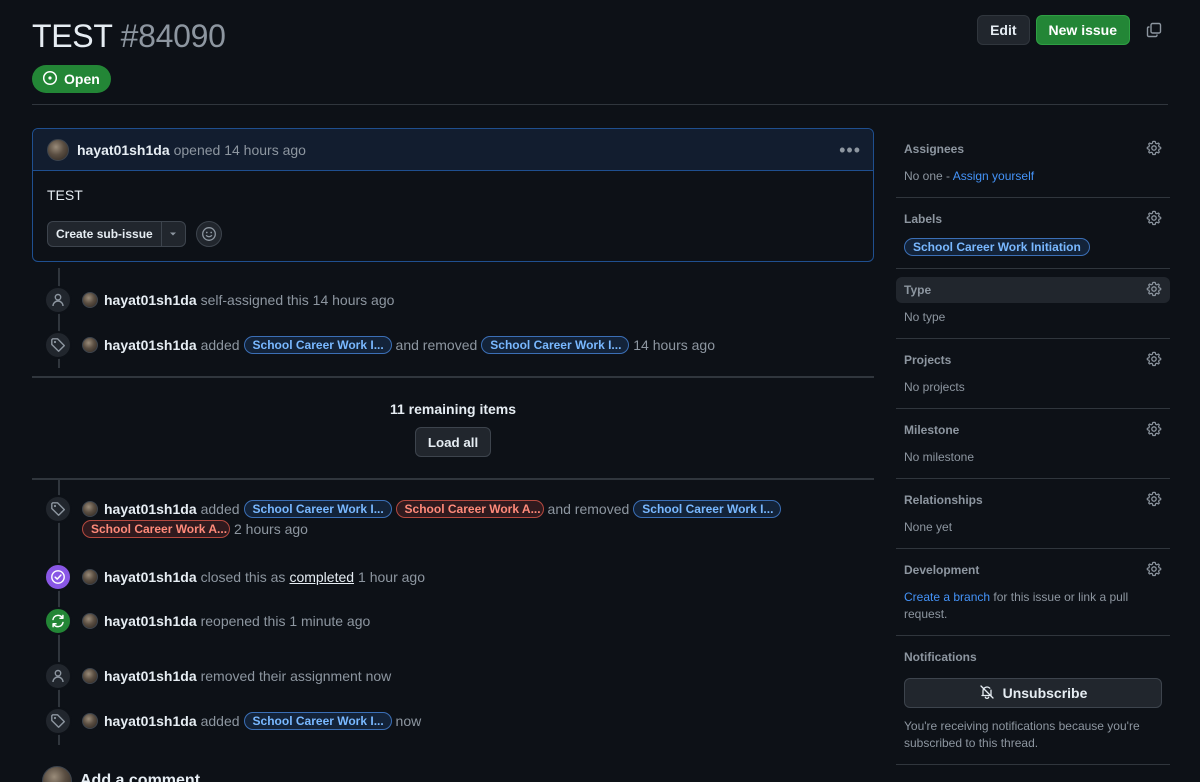  I want to click on event-text: removed their assignment now, so click(296, 676).